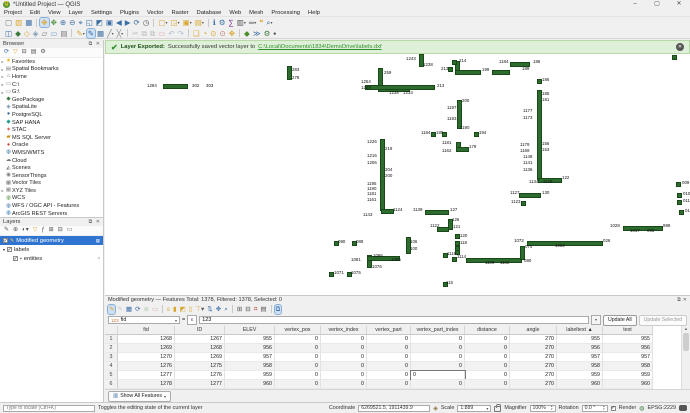 The height and width of the screenshot is (413, 690). What do you see at coordinates (267, 33) in the screenshot?
I see `manage-plugins-icon: ⚙` at bounding box center [267, 33].